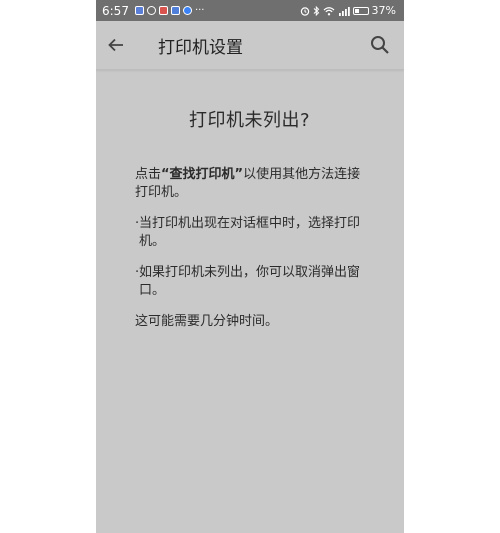 Image resolution: width=500 pixels, height=533 pixels. What do you see at coordinates (148, 174) in the screenshot?
I see `instruction-prefix: 点击` at bounding box center [148, 174].